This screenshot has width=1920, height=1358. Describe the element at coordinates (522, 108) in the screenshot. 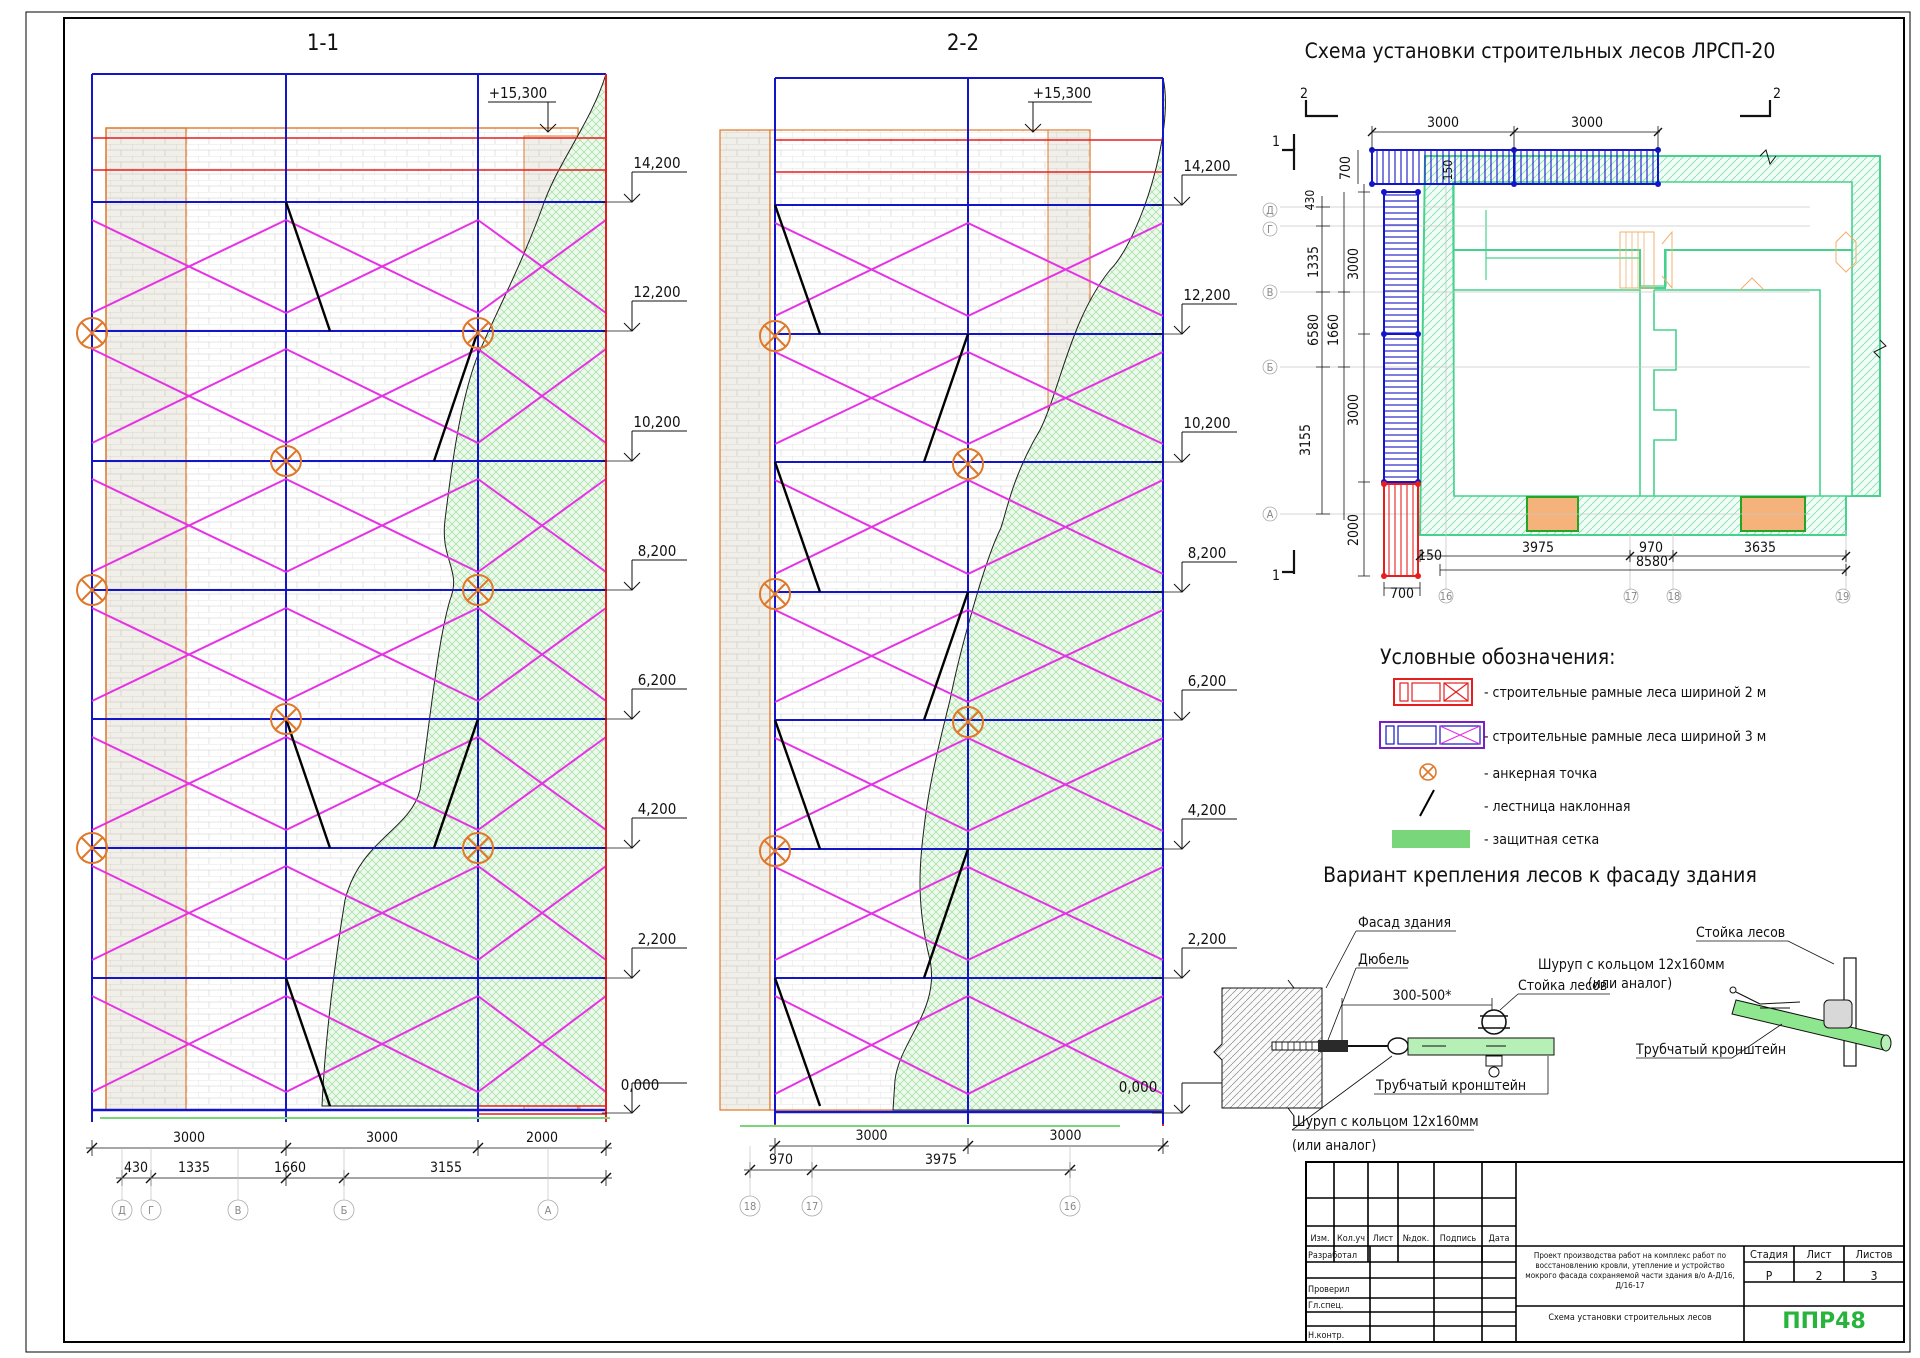

I see `top-elevation-mark: +15,300` at that location.